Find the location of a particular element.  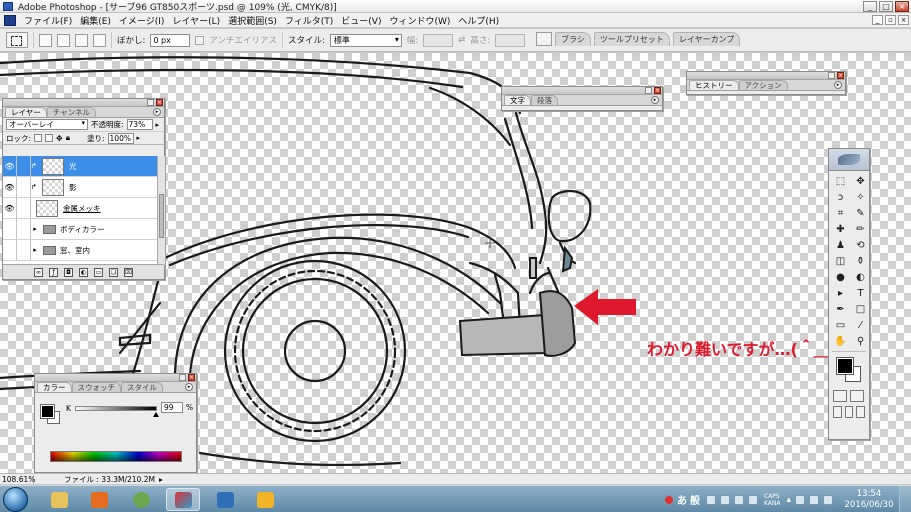

layer-scrollbar is located at coordinates (161, 210).